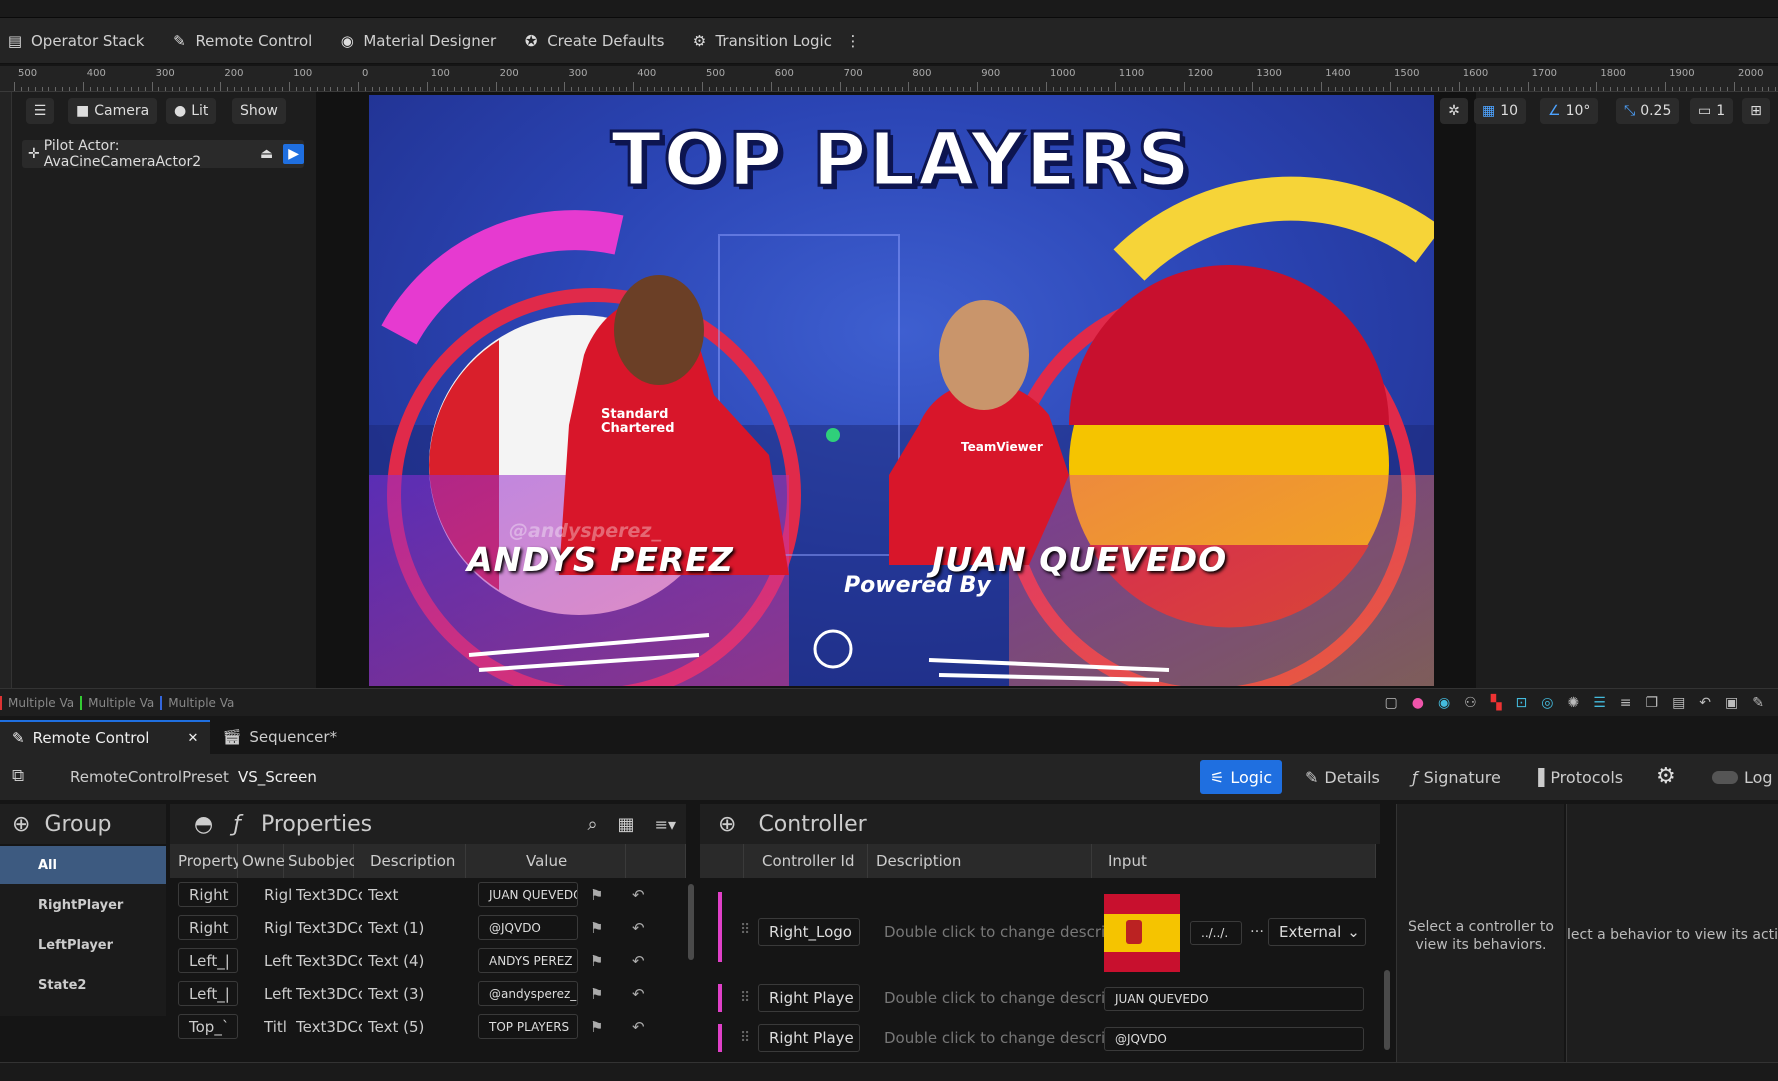 The image size is (1778, 1081). Describe the element at coordinates (1418, 703) in the screenshot. I see `color-wheel-icon: ●` at that location.